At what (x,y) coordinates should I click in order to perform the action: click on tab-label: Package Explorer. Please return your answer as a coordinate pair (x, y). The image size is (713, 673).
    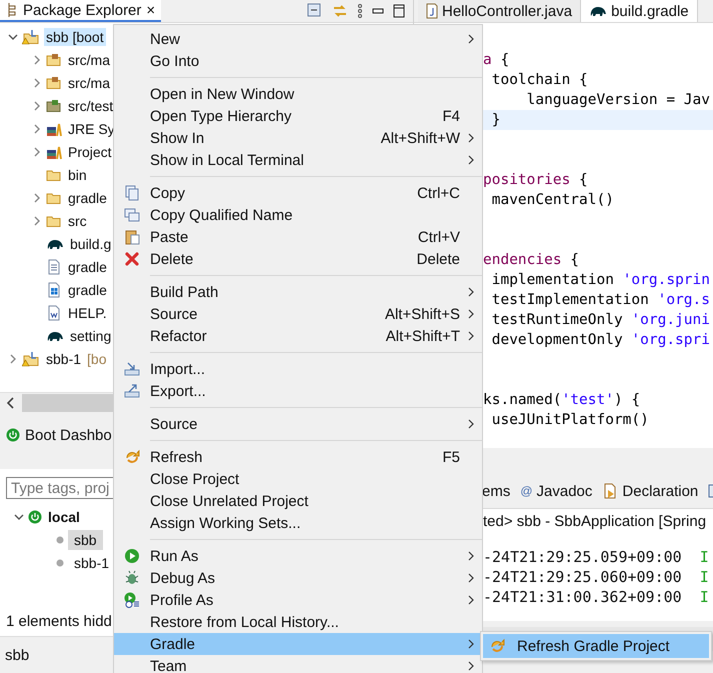
    Looking at the image, I should click on (82, 10).